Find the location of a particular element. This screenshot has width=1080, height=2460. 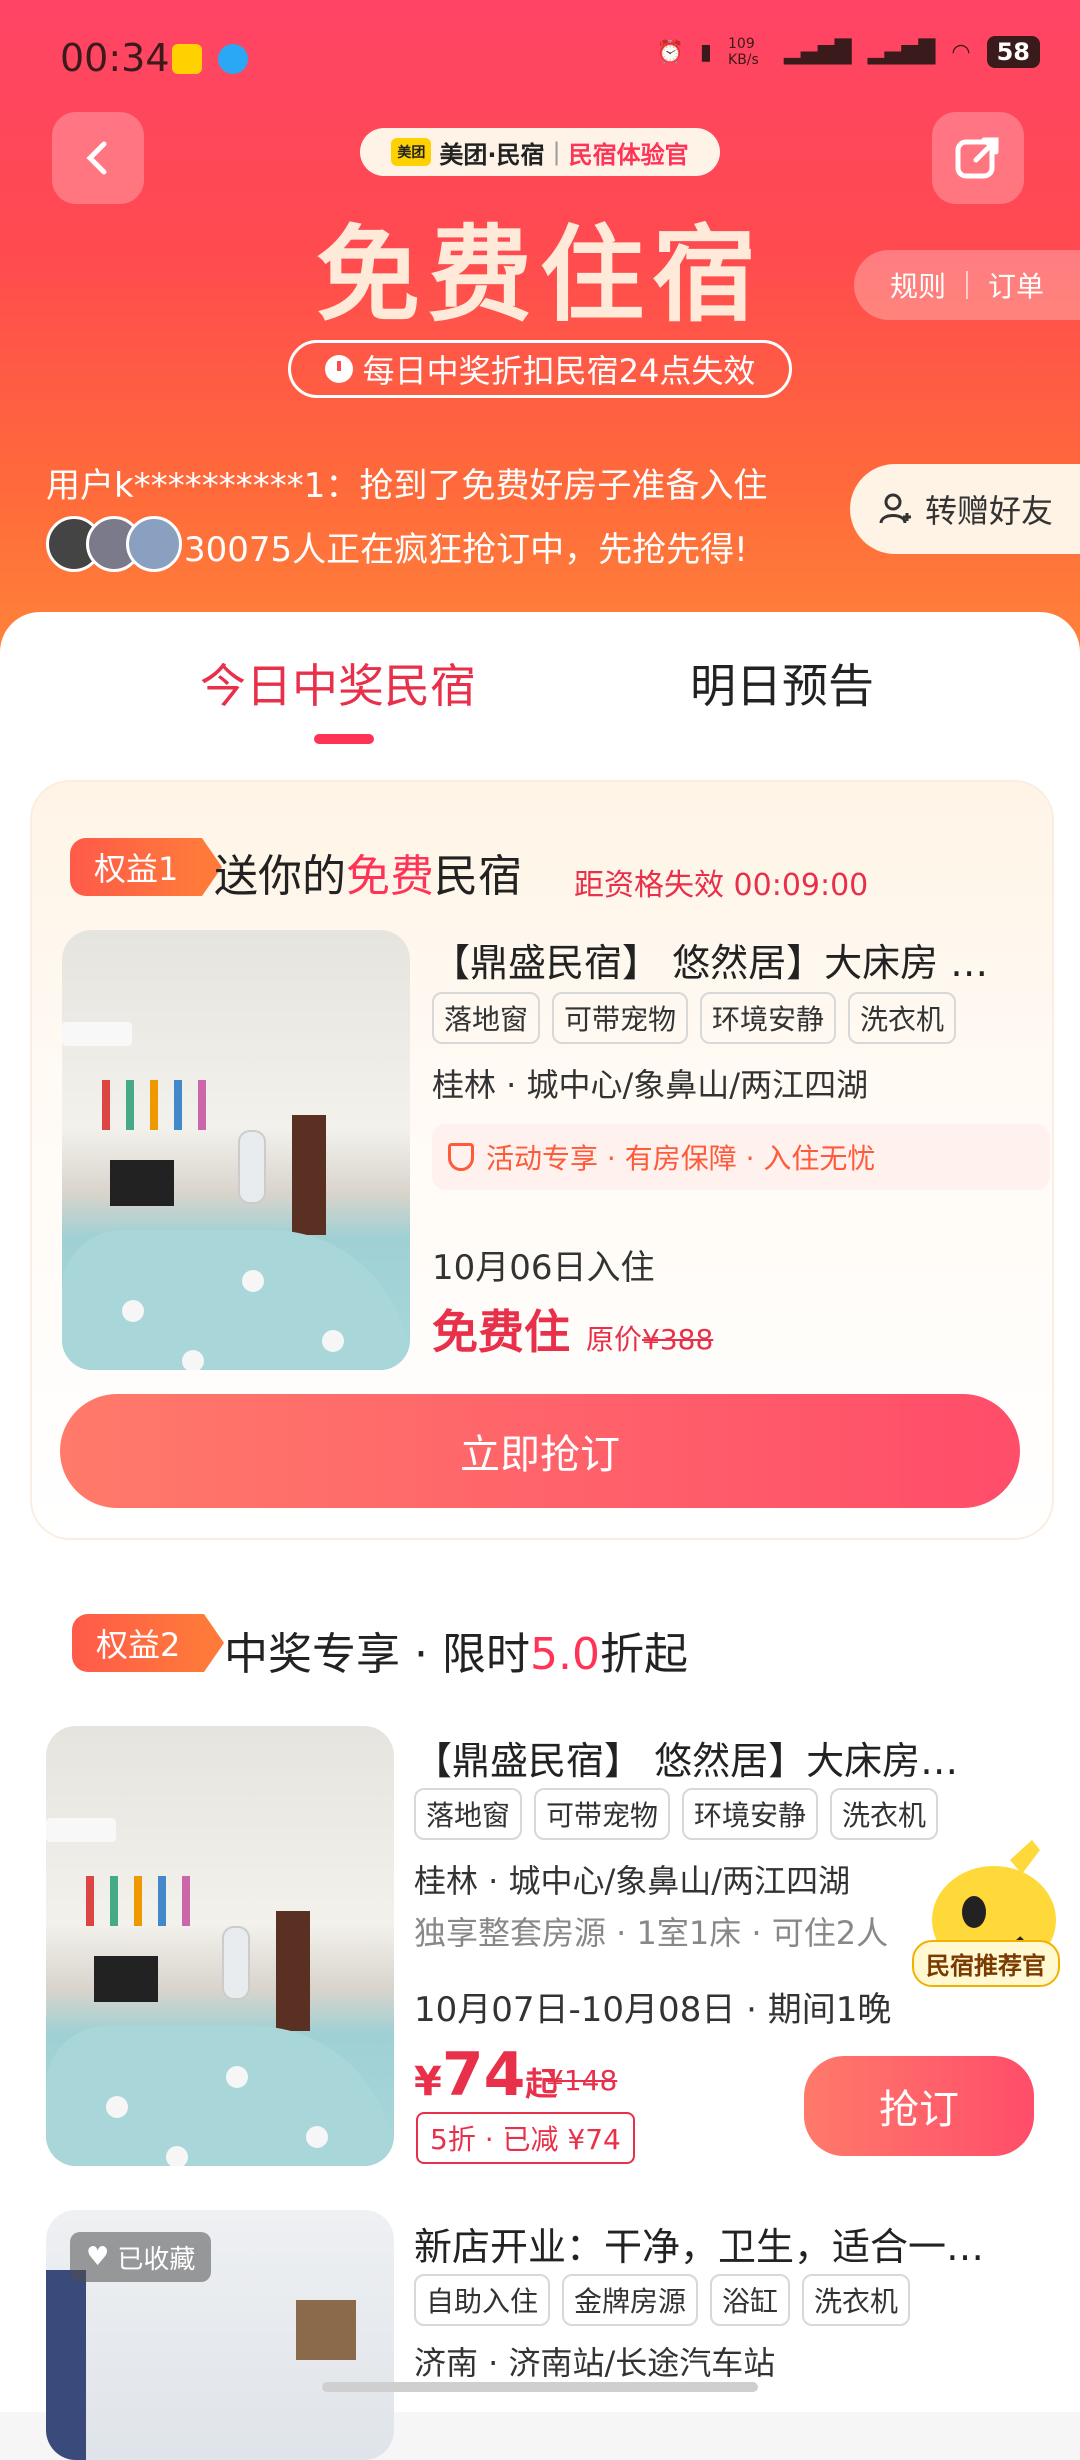

original-price: ¥148 is located at coordinates (582, 2080).